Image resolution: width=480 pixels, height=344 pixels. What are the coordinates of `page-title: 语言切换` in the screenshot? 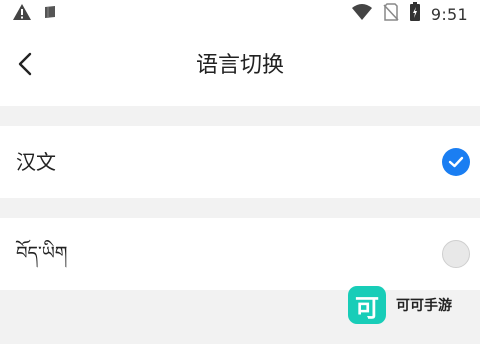 It's located at (239, 65).